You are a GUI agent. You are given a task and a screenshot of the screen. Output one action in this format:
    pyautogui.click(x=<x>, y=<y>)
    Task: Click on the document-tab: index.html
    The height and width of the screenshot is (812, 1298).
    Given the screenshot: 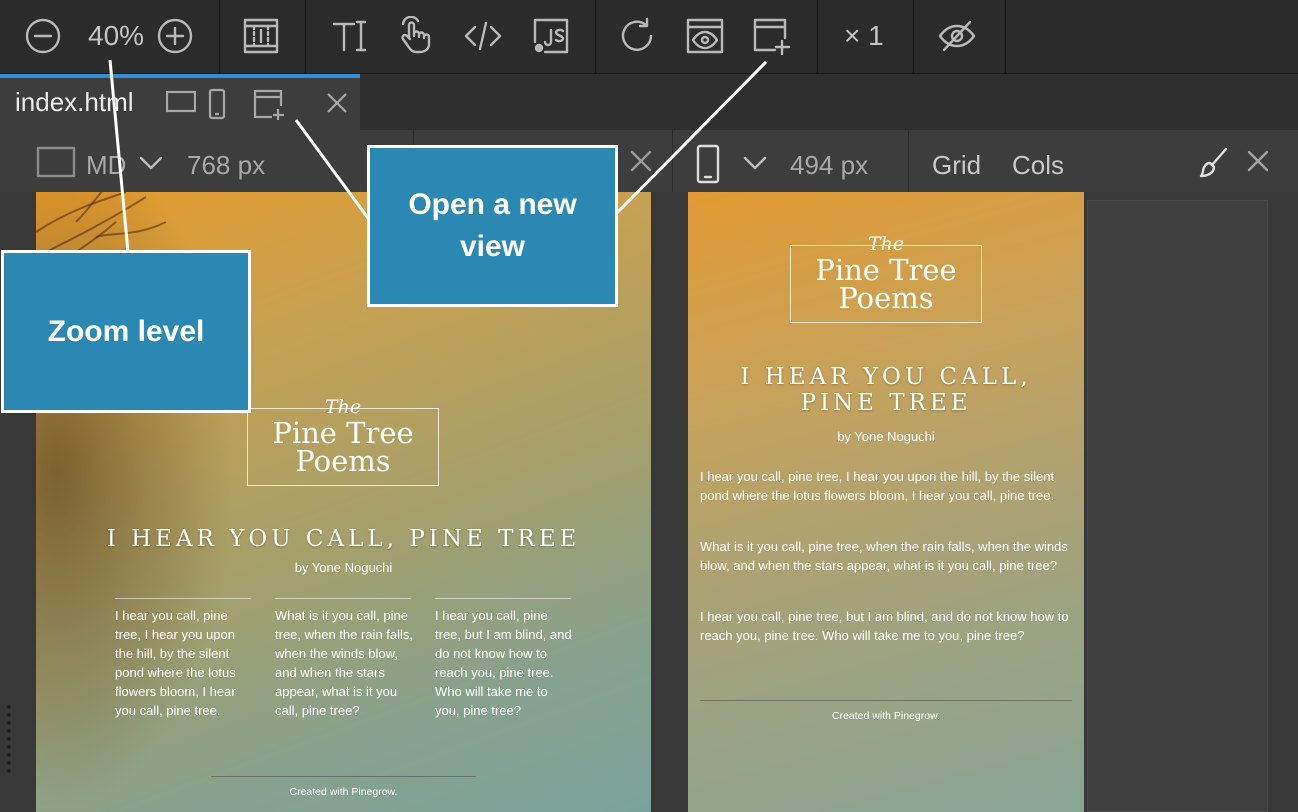 What is the action you would take?
    pyautogui.click(x=180, y=102)
    